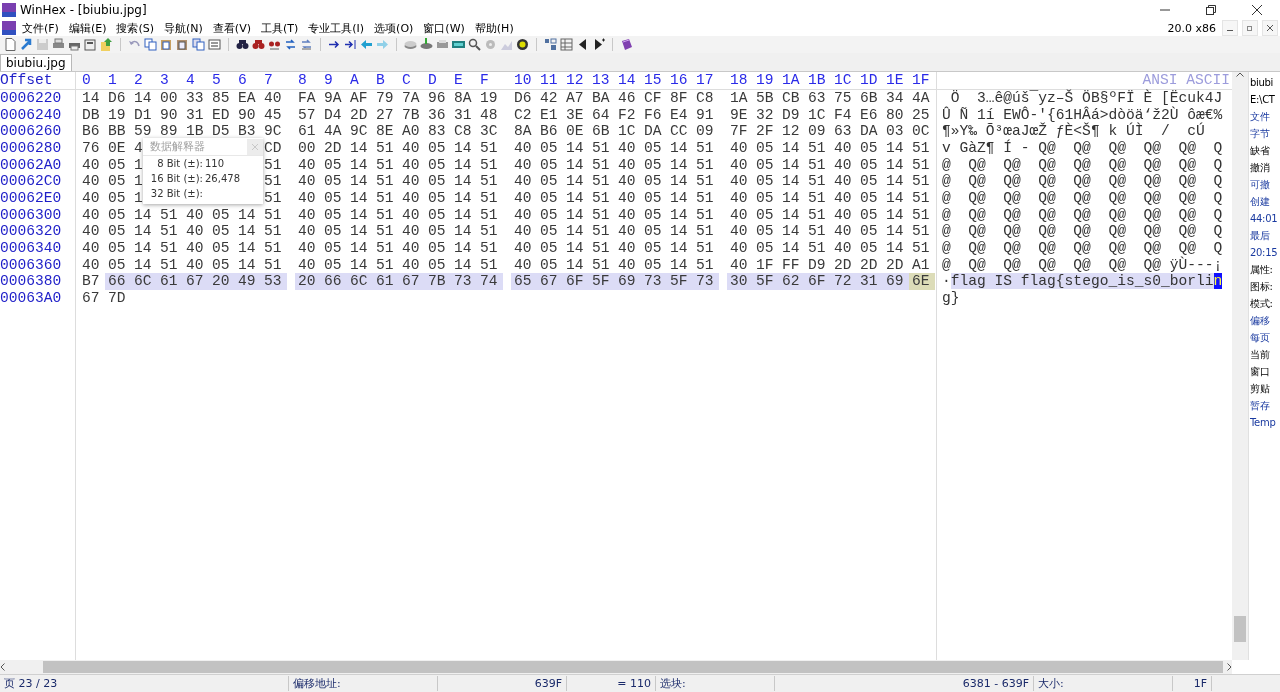  Describe the element at coordinates (437, 98) in the screenshot. I see `hex-byte: 96` at that location.